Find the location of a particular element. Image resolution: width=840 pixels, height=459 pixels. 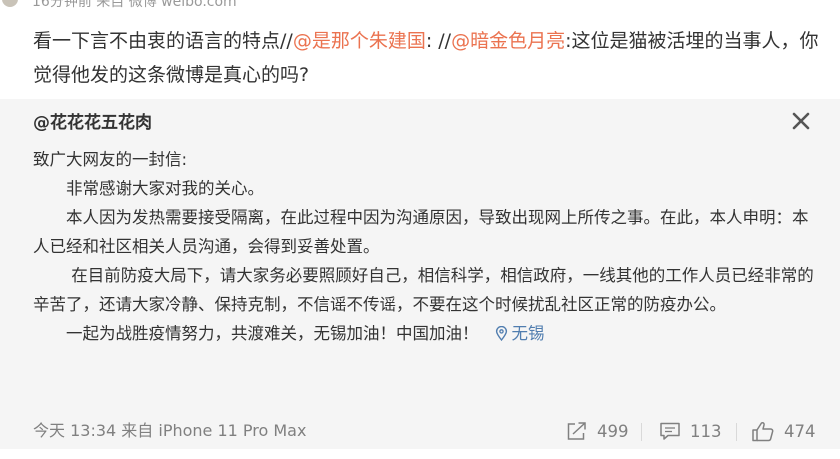

repost-count: 499 is located at coordinates (613, 431).